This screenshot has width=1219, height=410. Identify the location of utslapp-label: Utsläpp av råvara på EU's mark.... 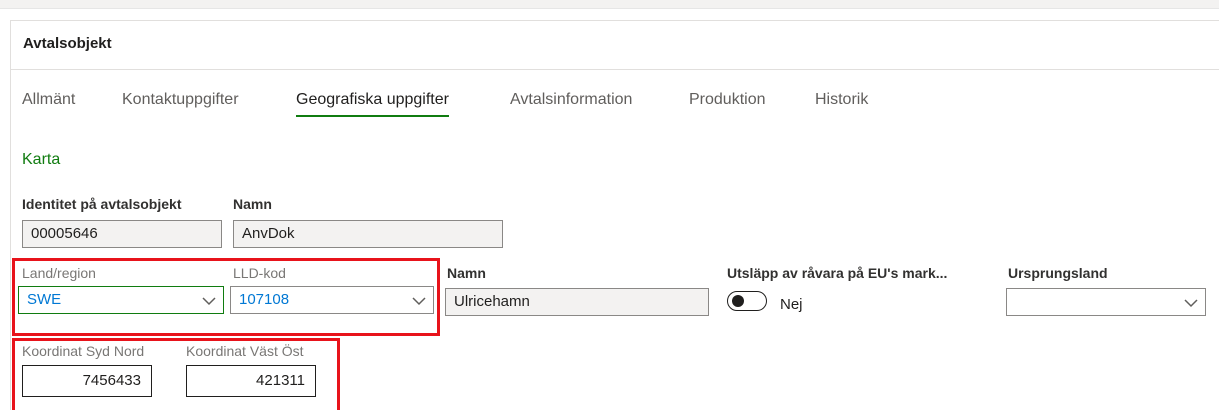
(837, 273).